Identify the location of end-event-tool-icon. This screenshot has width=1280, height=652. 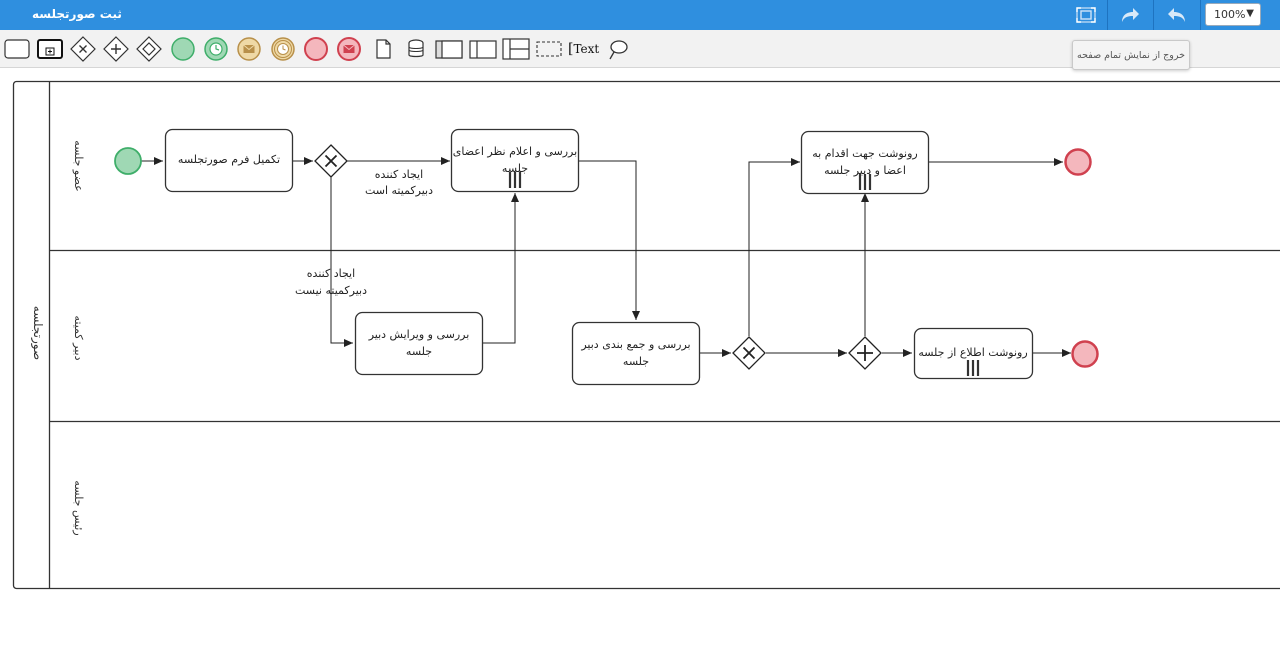
(316, 49).